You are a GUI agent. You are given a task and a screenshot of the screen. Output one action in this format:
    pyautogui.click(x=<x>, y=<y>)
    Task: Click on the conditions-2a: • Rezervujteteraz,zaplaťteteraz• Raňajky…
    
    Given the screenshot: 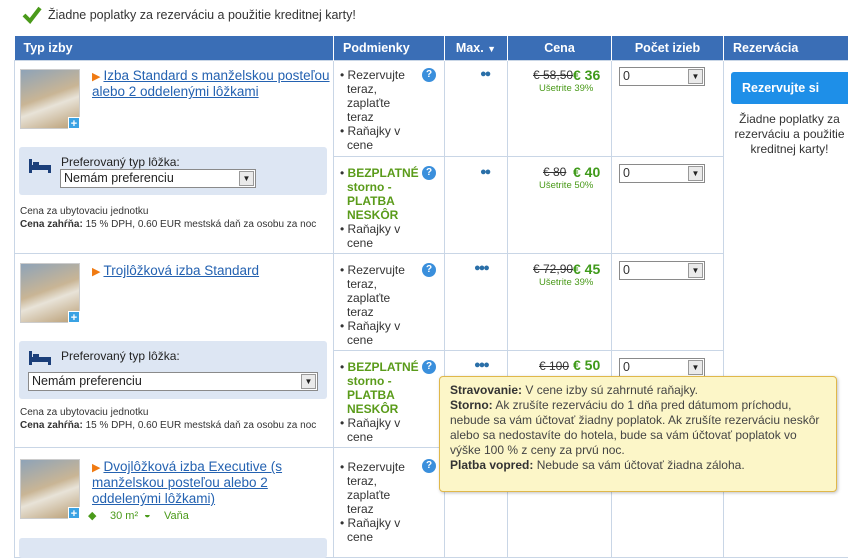 What is the action you would take?
    pyautogui.click(x=372, y=305)
    